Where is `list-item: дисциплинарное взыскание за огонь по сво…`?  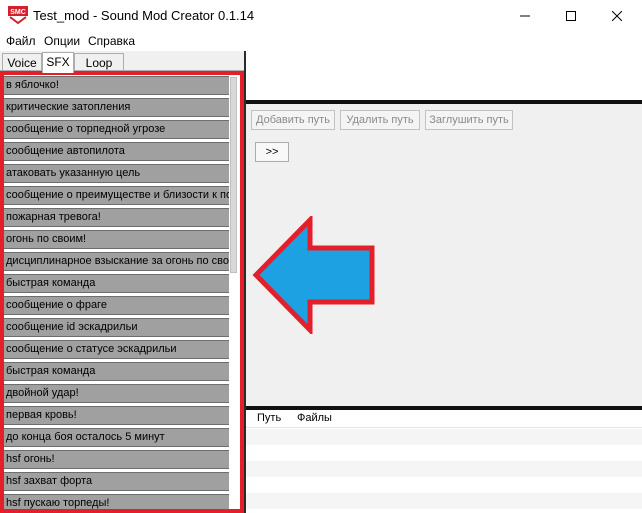
list-item: дисциплинарное взыскание за огонь по сво… is located at coordinates (116, 261).